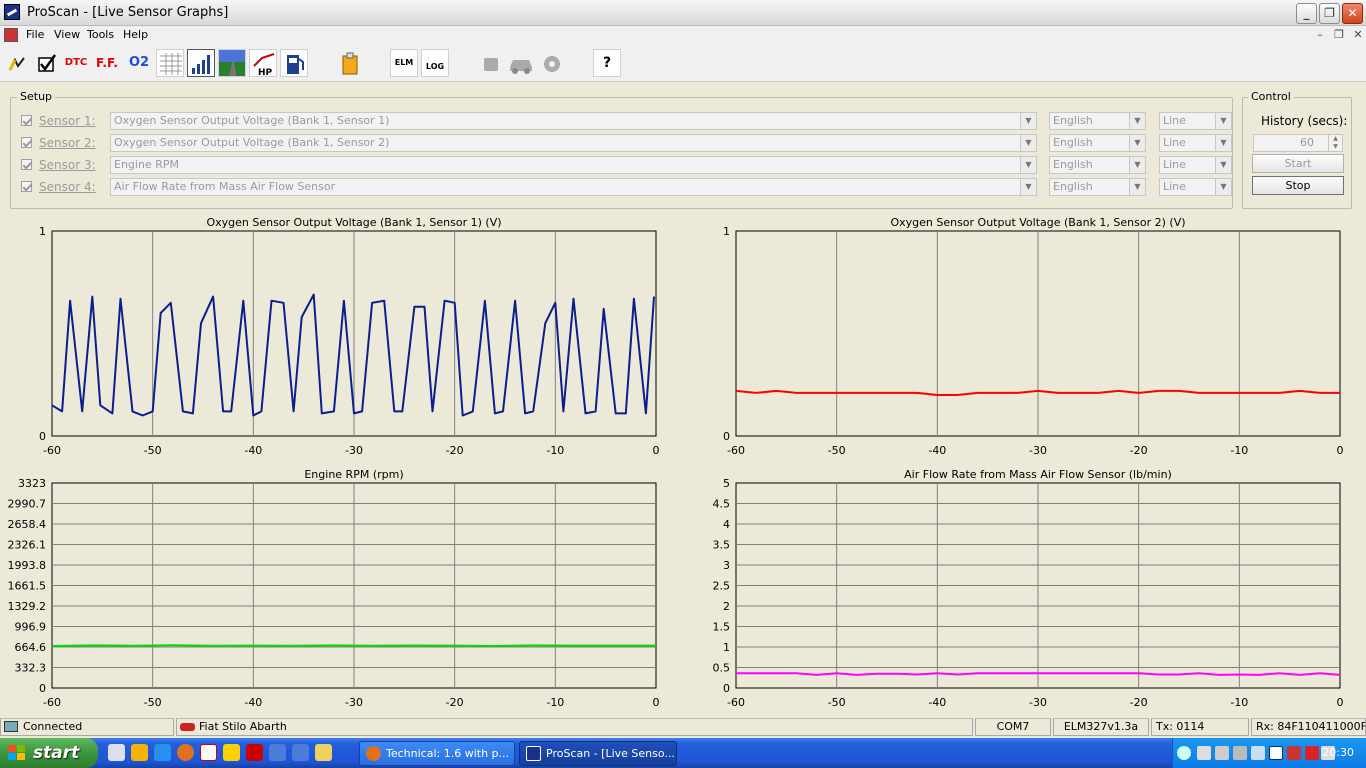  Describe the element at coordinates (107, 63) in the screenshot. I see `freeze-frame-button: F.F.` at that location.